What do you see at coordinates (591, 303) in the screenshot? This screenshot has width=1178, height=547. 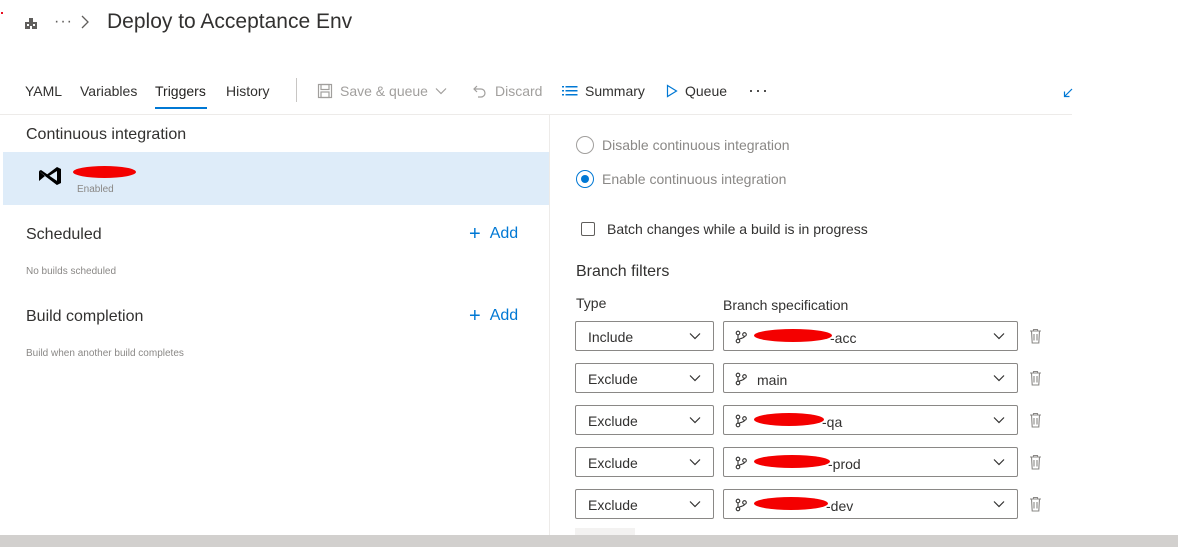 I see `type-column-header: Type` at bounding box center [591, 303].